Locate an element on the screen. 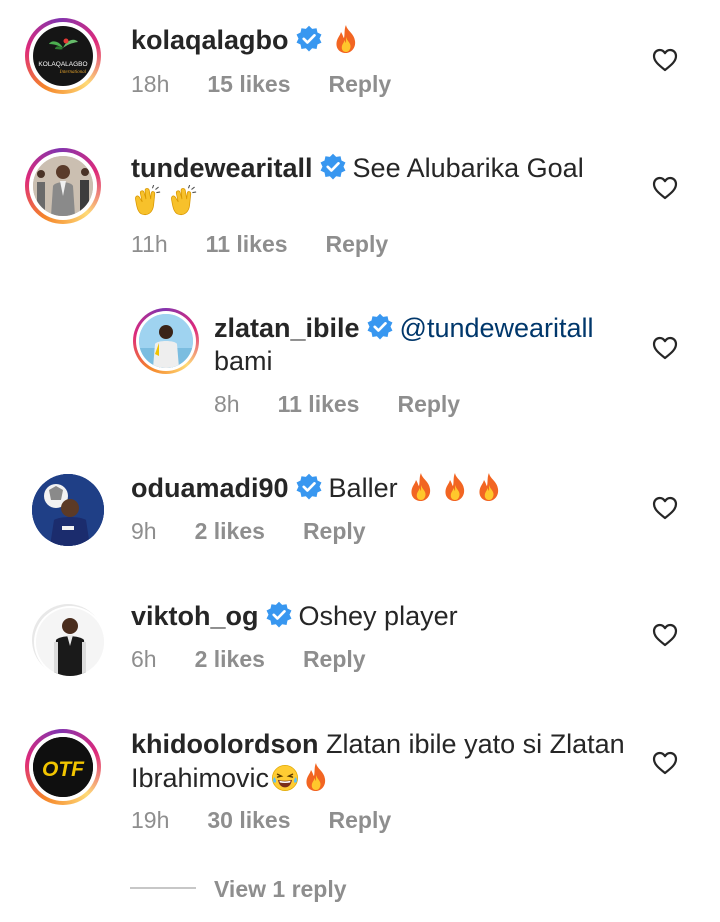  comment-text-line-2: Ibrahimovic is located at coordinates (231, 778).